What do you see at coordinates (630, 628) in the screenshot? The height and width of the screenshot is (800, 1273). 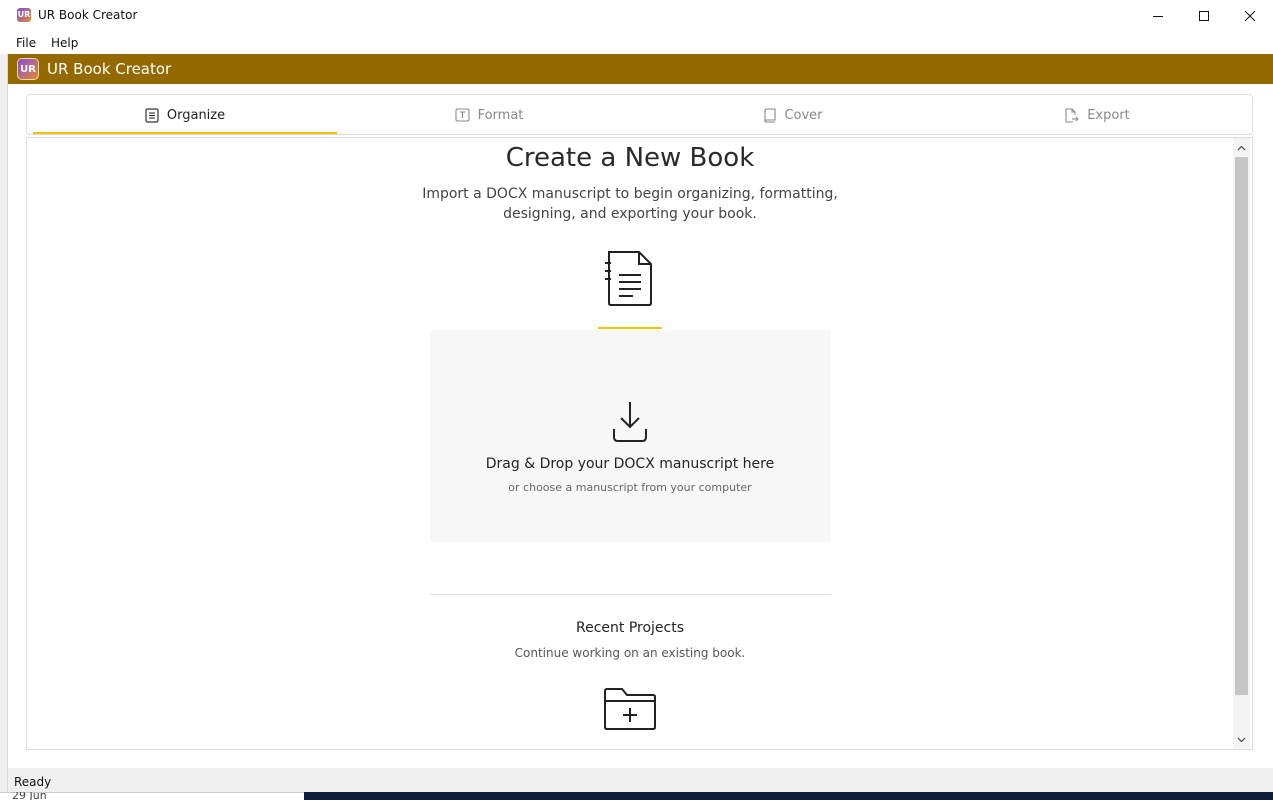 I see `recent-projects-title: Recent Projects` at bounding box center [630, 628].